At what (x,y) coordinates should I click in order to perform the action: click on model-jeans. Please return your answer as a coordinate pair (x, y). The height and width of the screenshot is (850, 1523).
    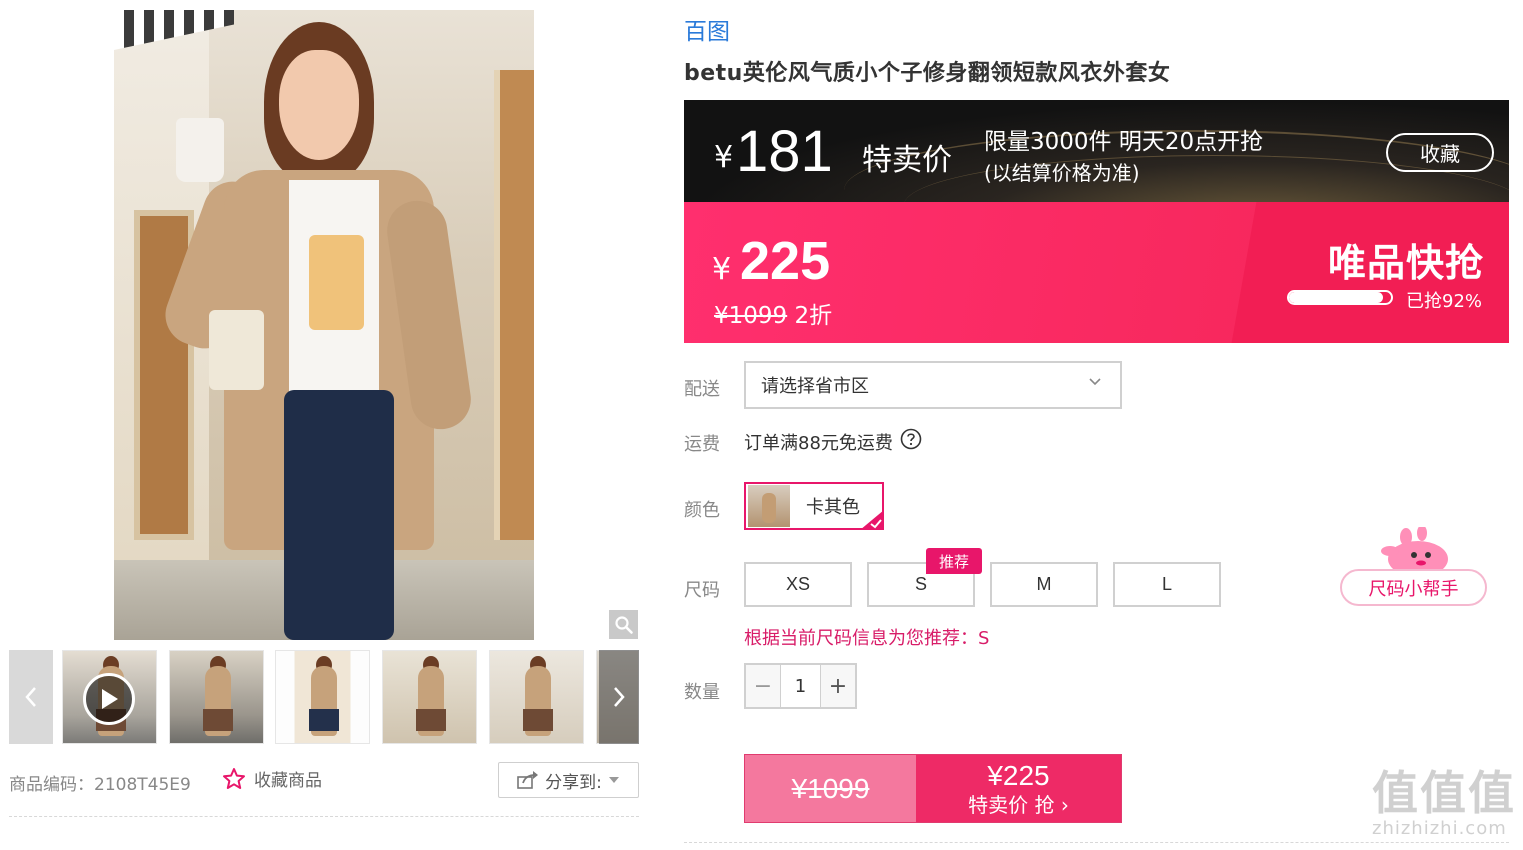
    Looking at the image, I should click on (339, 515).